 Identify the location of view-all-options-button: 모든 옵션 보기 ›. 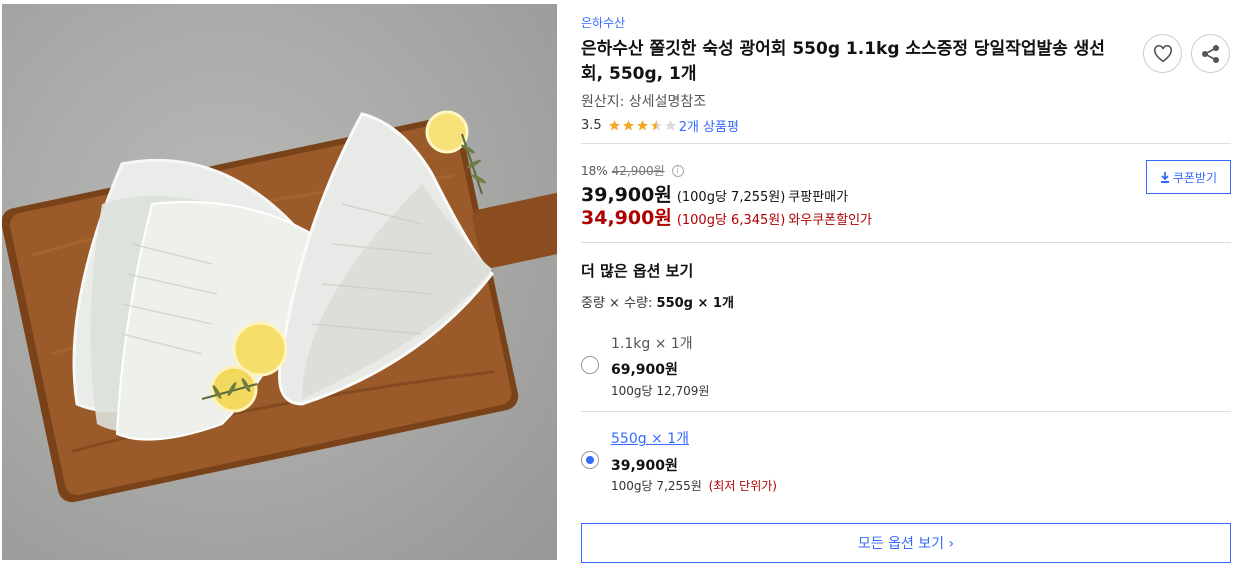
(906, 543).